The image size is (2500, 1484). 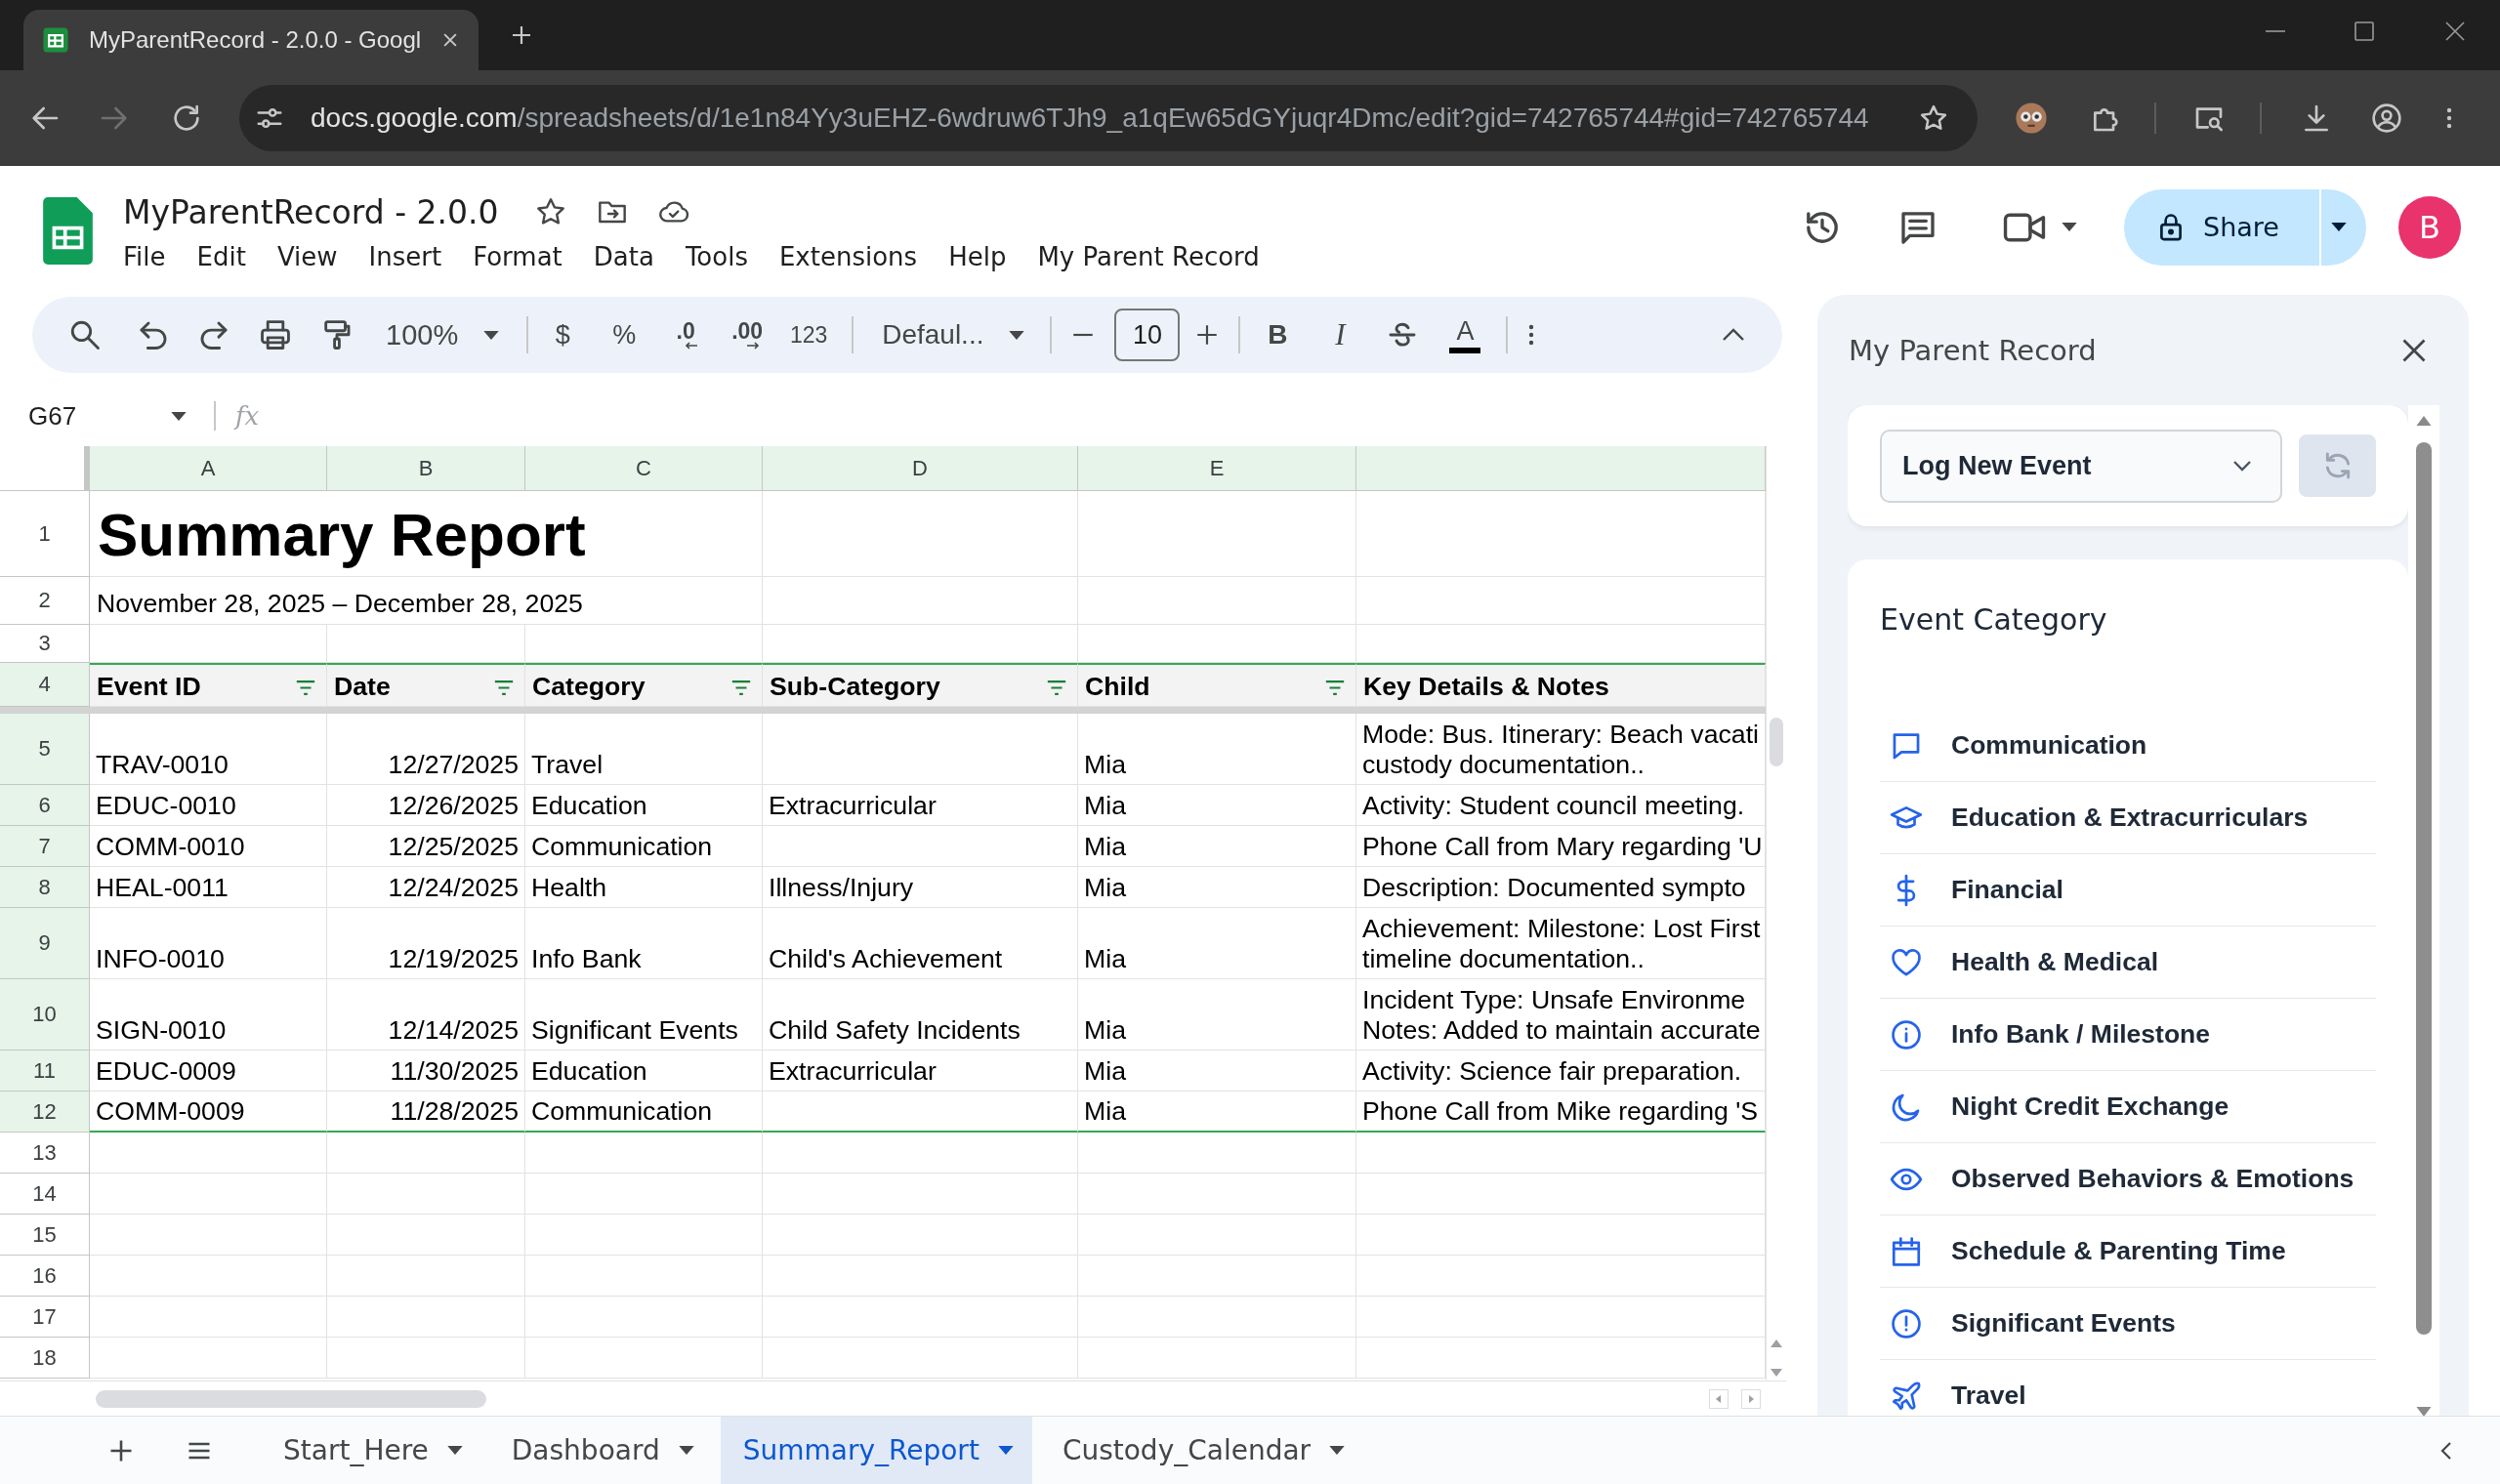 What do you see at coordinates (45, 534) in the screenshot?
I see `row-number: 1` at bounding box center [45, 534].